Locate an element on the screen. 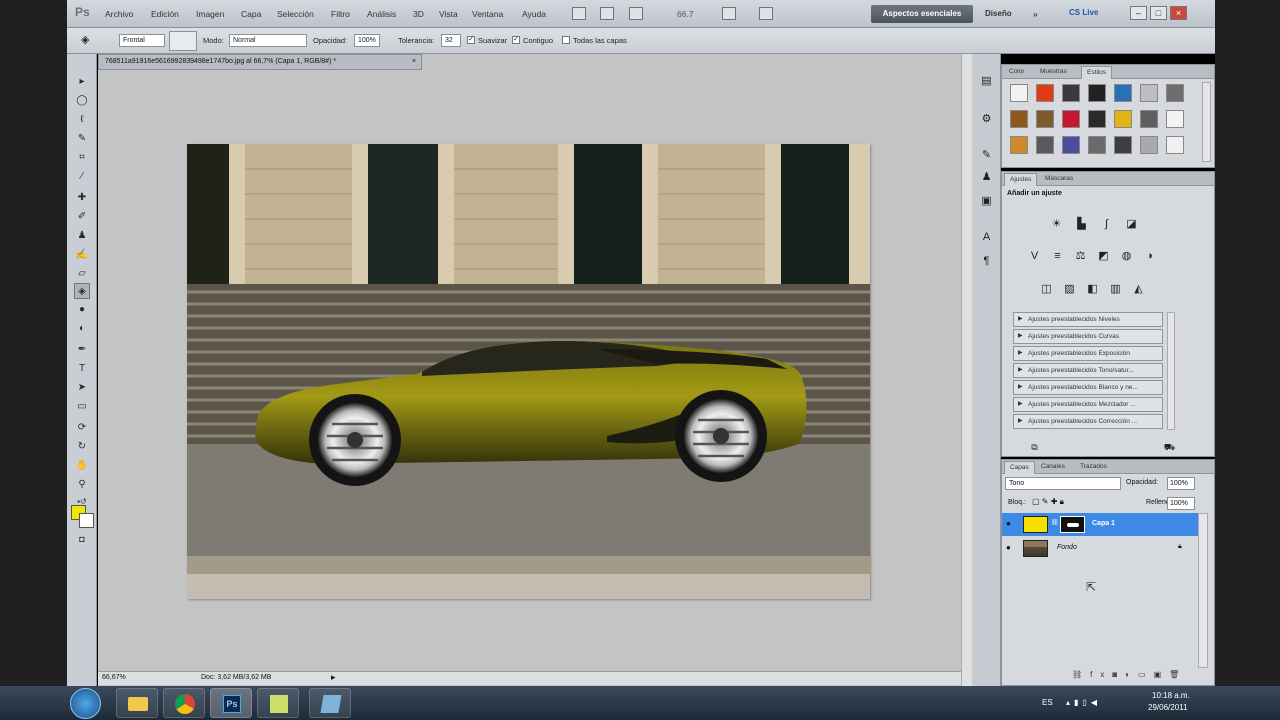 Image resolution: width=1280 pixels, height=720 pixels. crop-tool-icon: ⌗ is located at coordinates (82, 158).